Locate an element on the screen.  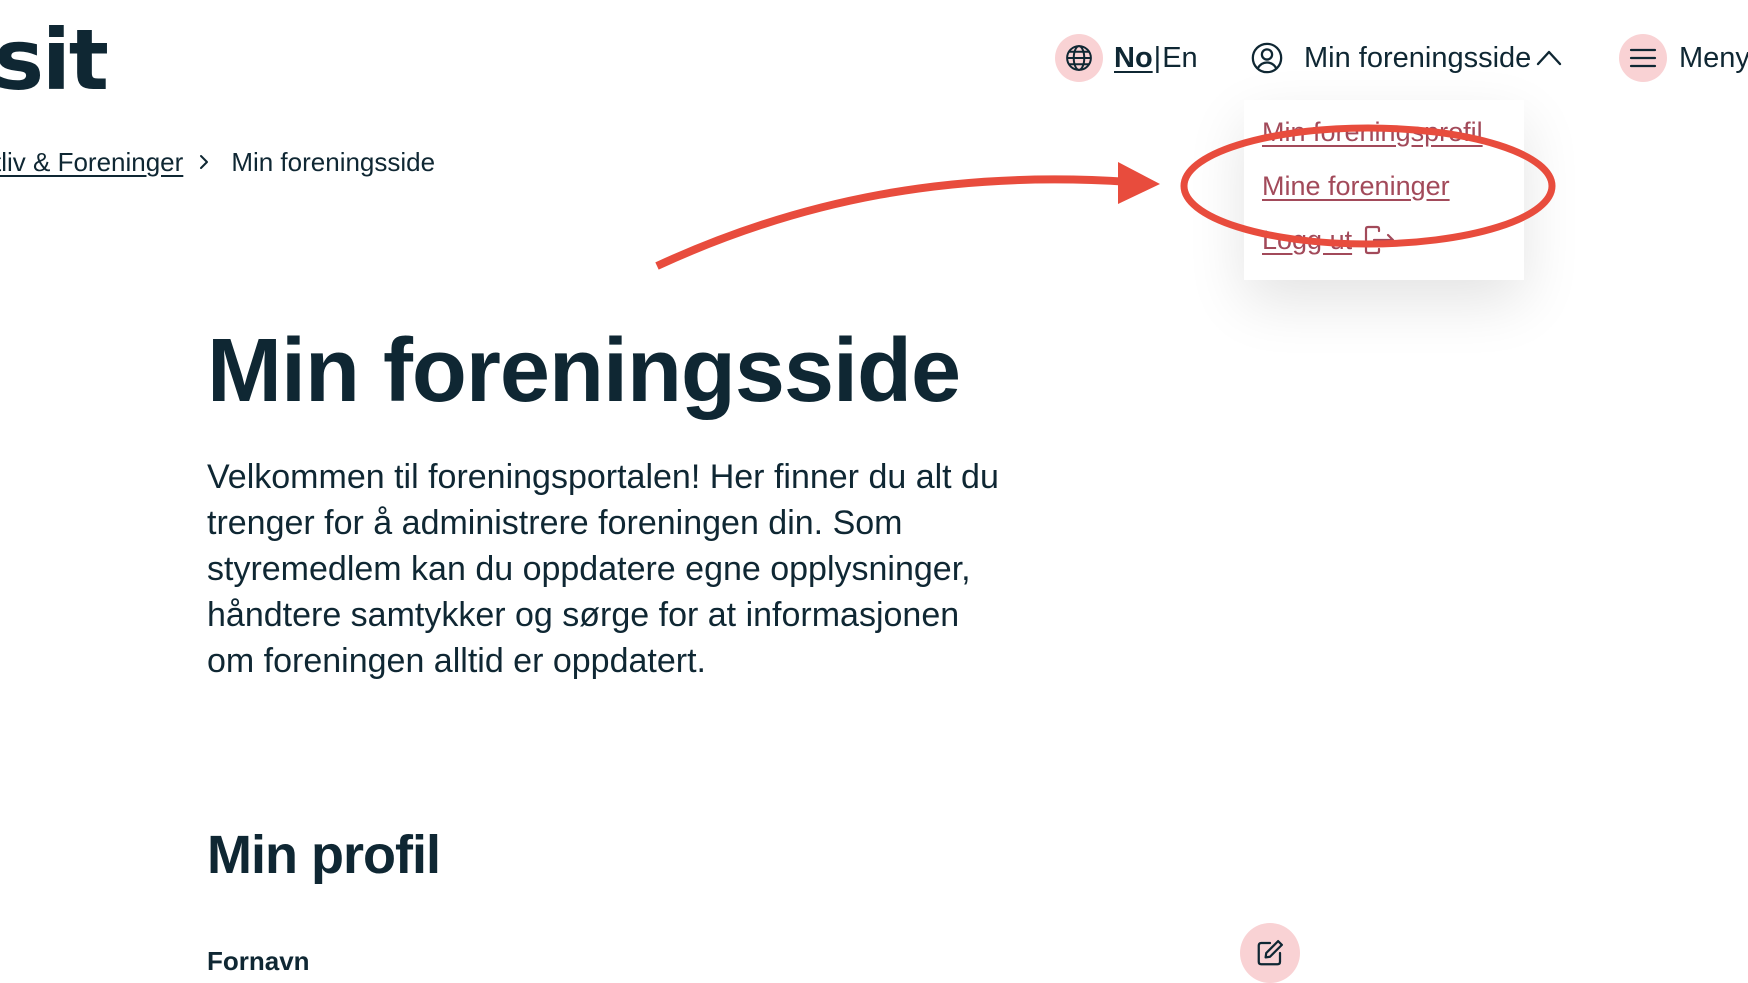
page-title: Min foreningsside is located at coordinates (584, 371).